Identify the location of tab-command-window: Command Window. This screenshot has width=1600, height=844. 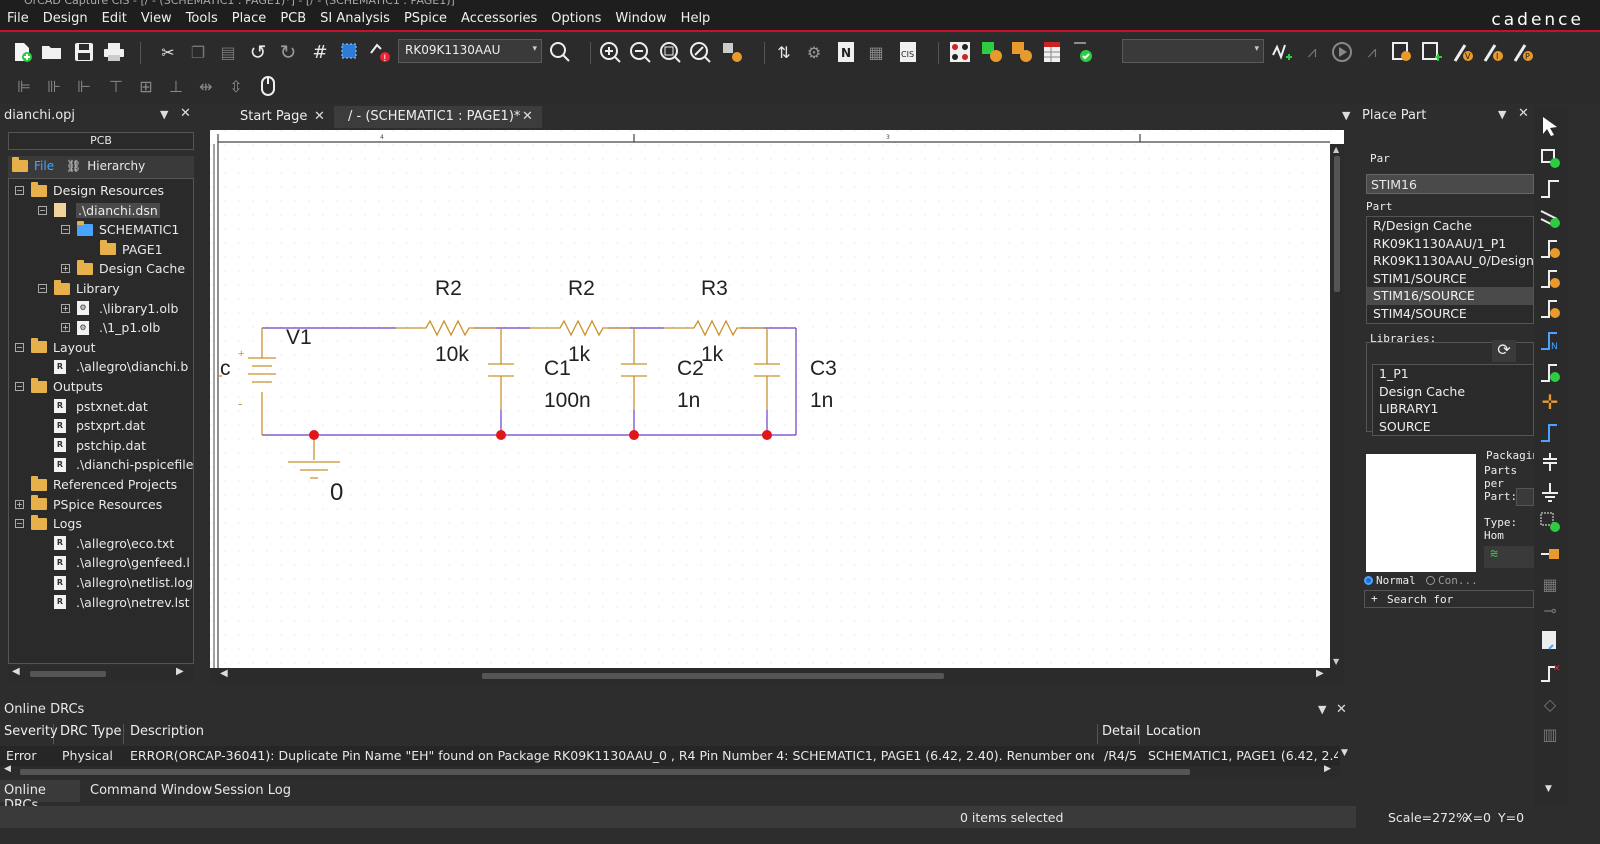
(151, 790).